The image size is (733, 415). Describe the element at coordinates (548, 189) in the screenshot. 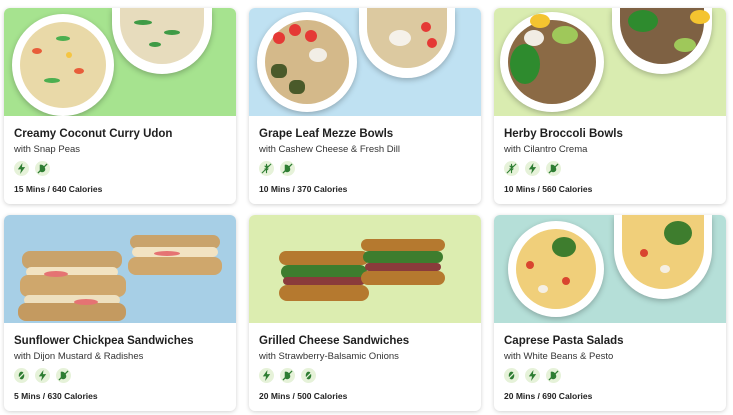

I see `meal-time-calories: 10 Mins / 560 Calories` at that location.